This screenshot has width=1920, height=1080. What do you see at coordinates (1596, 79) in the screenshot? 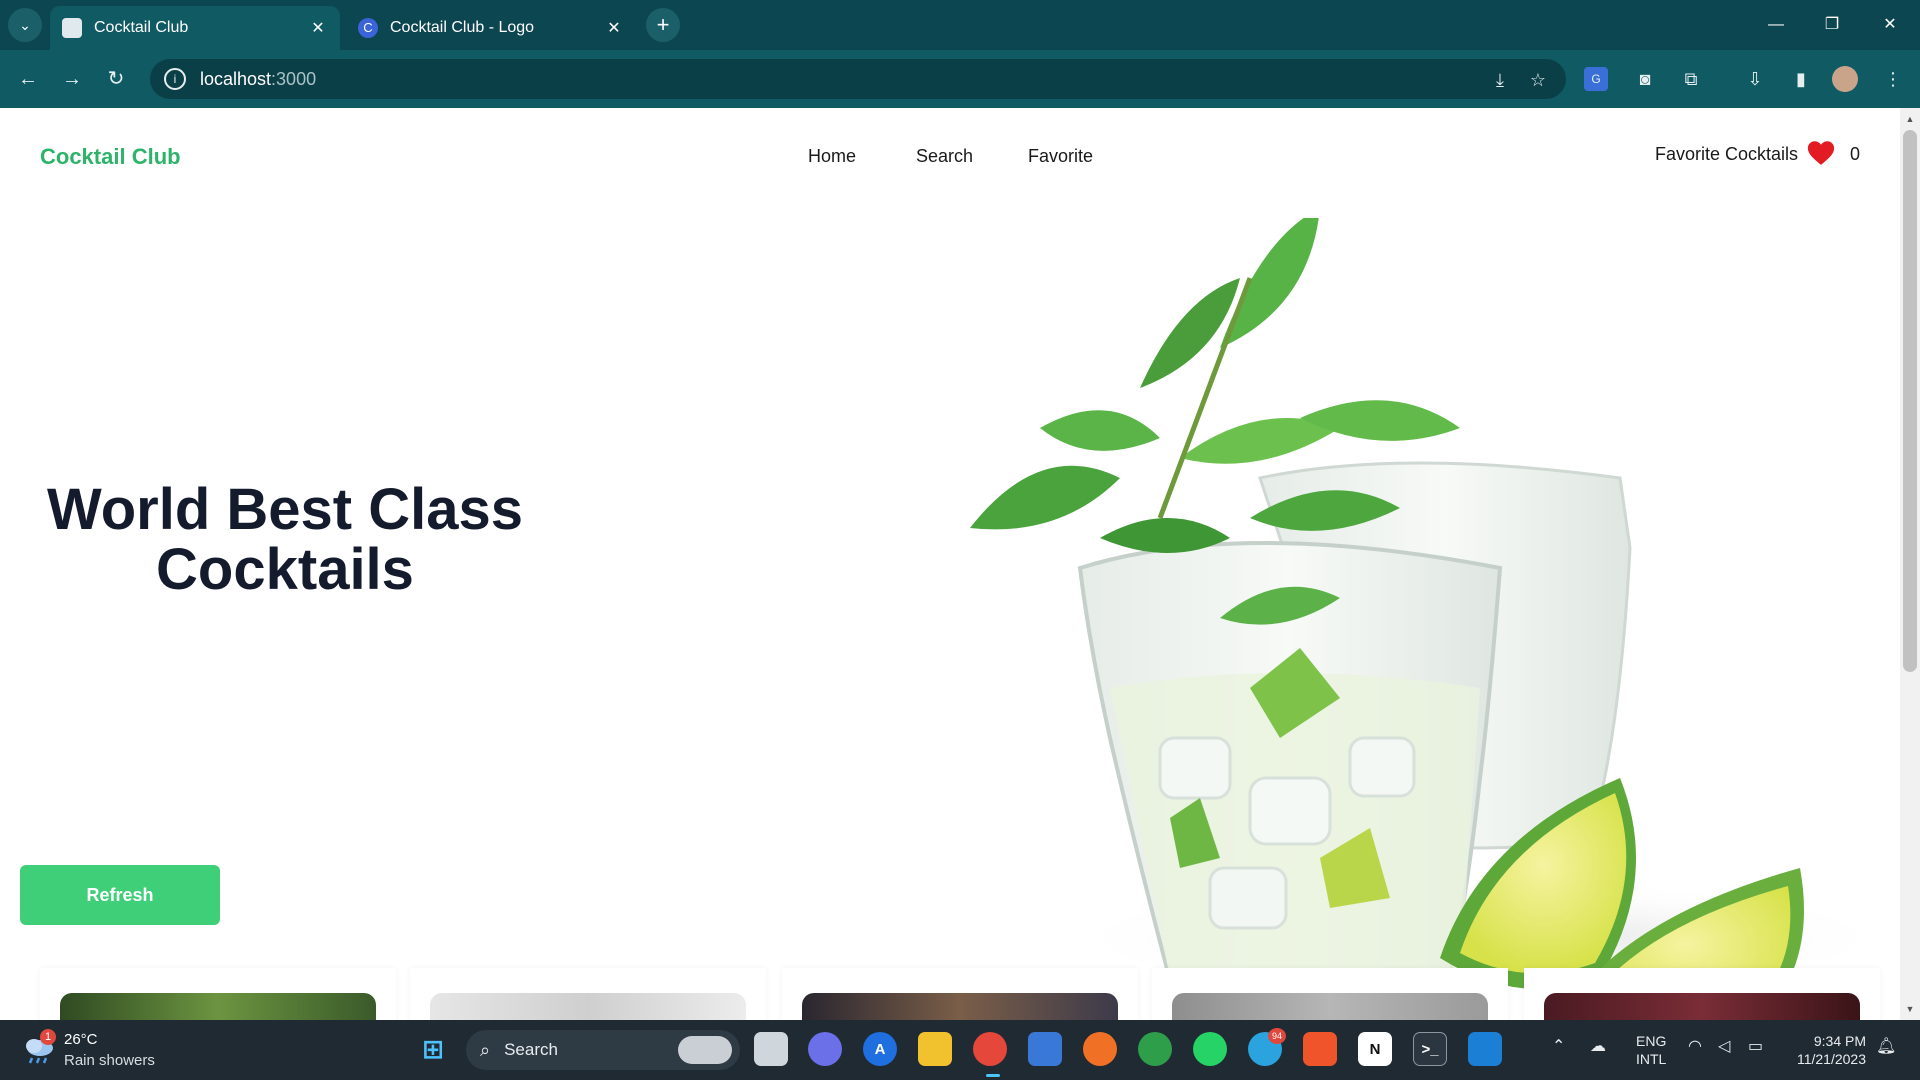
I see `google-translate-icon: G` at bounding box center [1596, 79].